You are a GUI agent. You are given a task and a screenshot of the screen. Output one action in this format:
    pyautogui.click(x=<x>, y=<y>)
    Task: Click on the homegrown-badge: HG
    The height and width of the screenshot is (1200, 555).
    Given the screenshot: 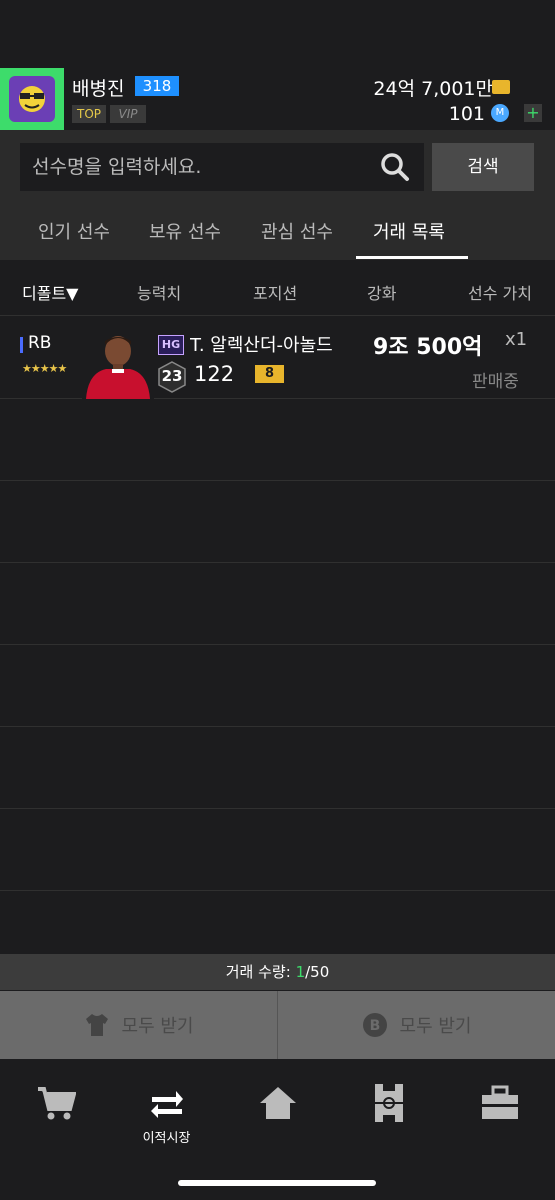 What is the action you would take?
    pyautogui.click(x=171, y=345)
    